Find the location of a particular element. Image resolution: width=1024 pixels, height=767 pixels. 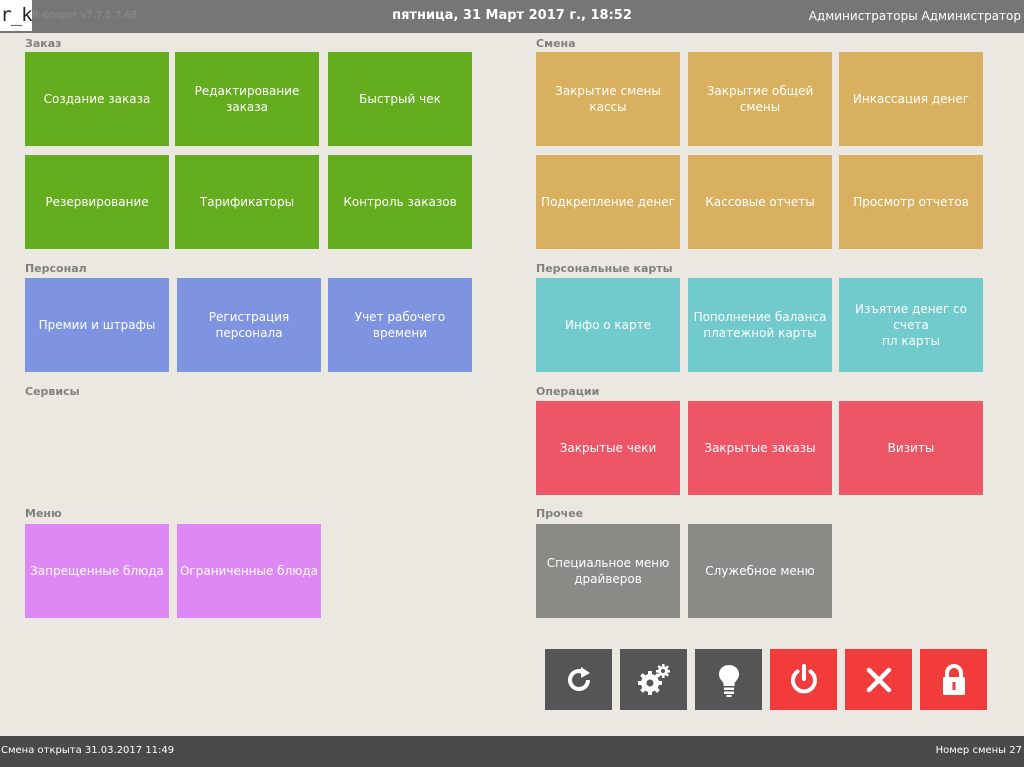

close-icon is located at coordinates (878, 679).